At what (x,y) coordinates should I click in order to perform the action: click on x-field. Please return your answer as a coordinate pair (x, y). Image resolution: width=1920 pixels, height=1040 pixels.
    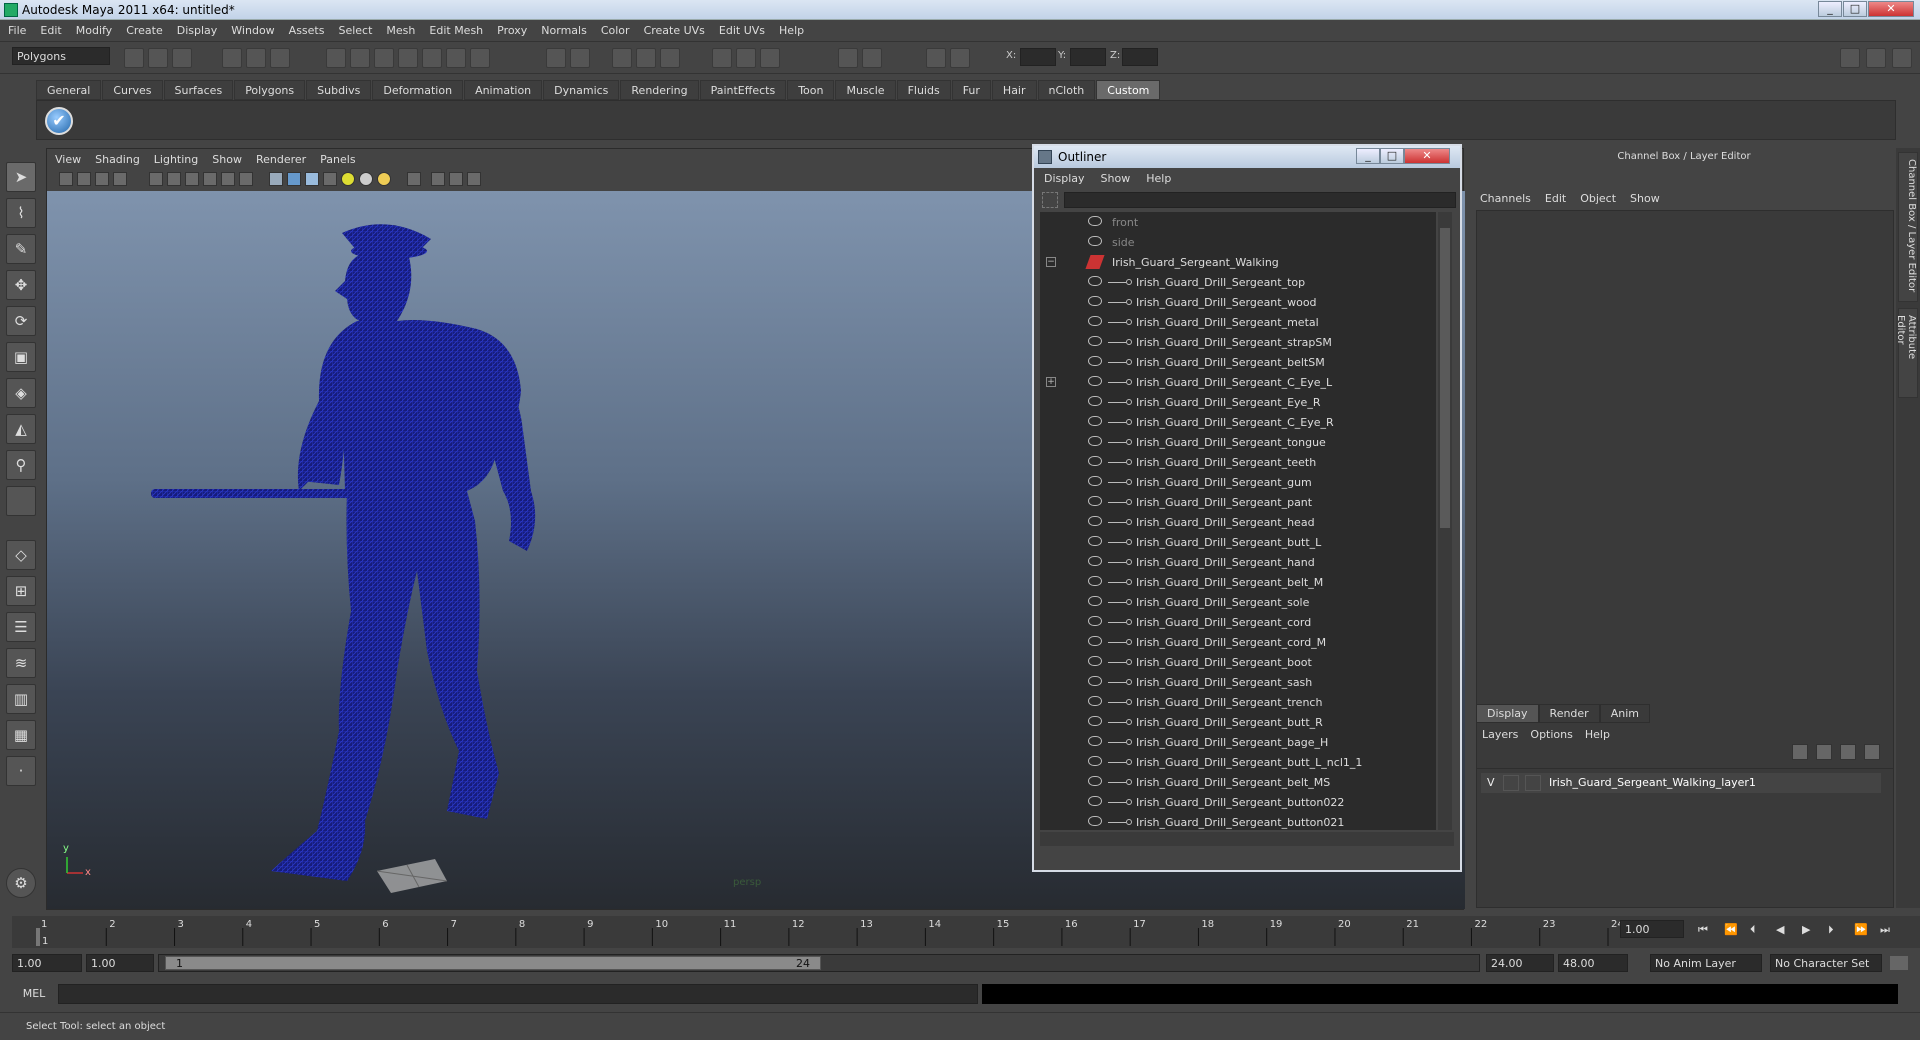
    Looking at the image, I should click on (1038, 57).